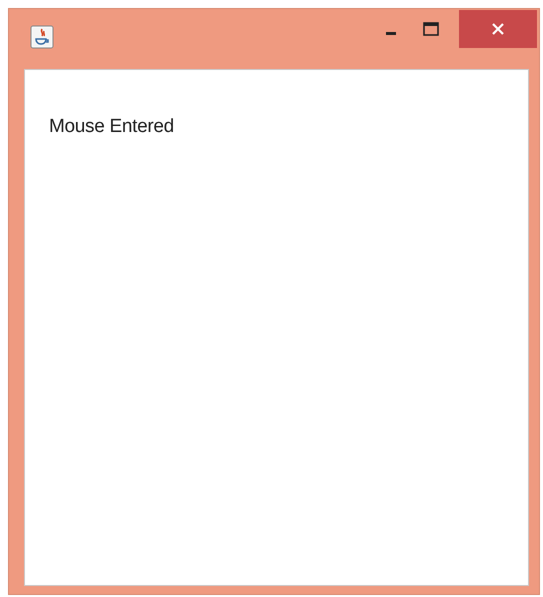 The width and height of the screenshot is (543, 597). I want to click on app-icon, so click(42, 37).